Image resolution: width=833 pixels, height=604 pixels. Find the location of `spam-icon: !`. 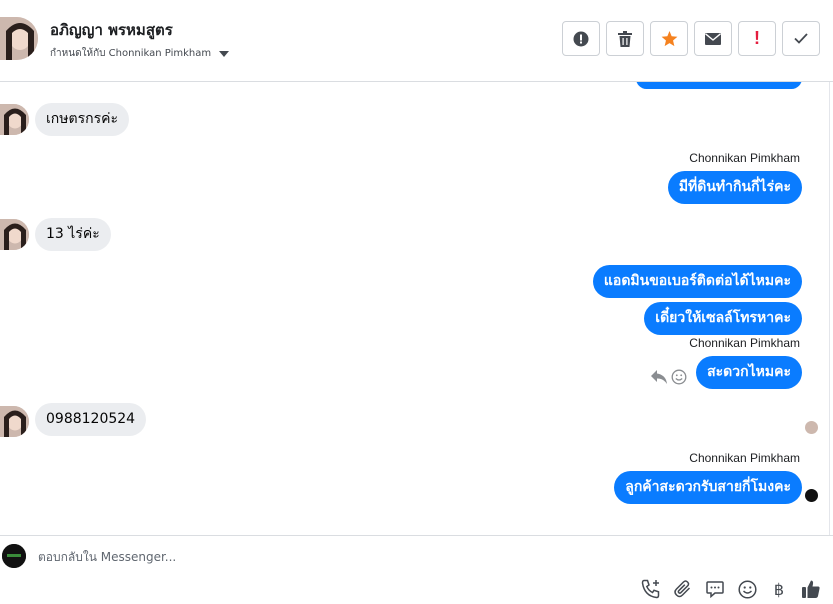

spam-icon: ! is located at coordinates (757, 38).